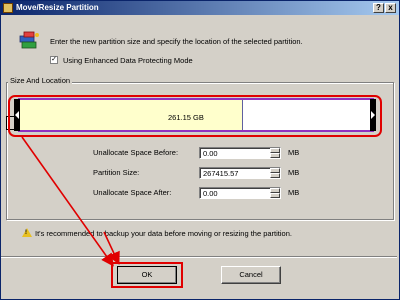 This screenshot has width=400, height=300. What do you see at coordinates (221, 173) in the screenshot?
I see `partition-size-value: 267415.57` at bounding box center [221, 173].